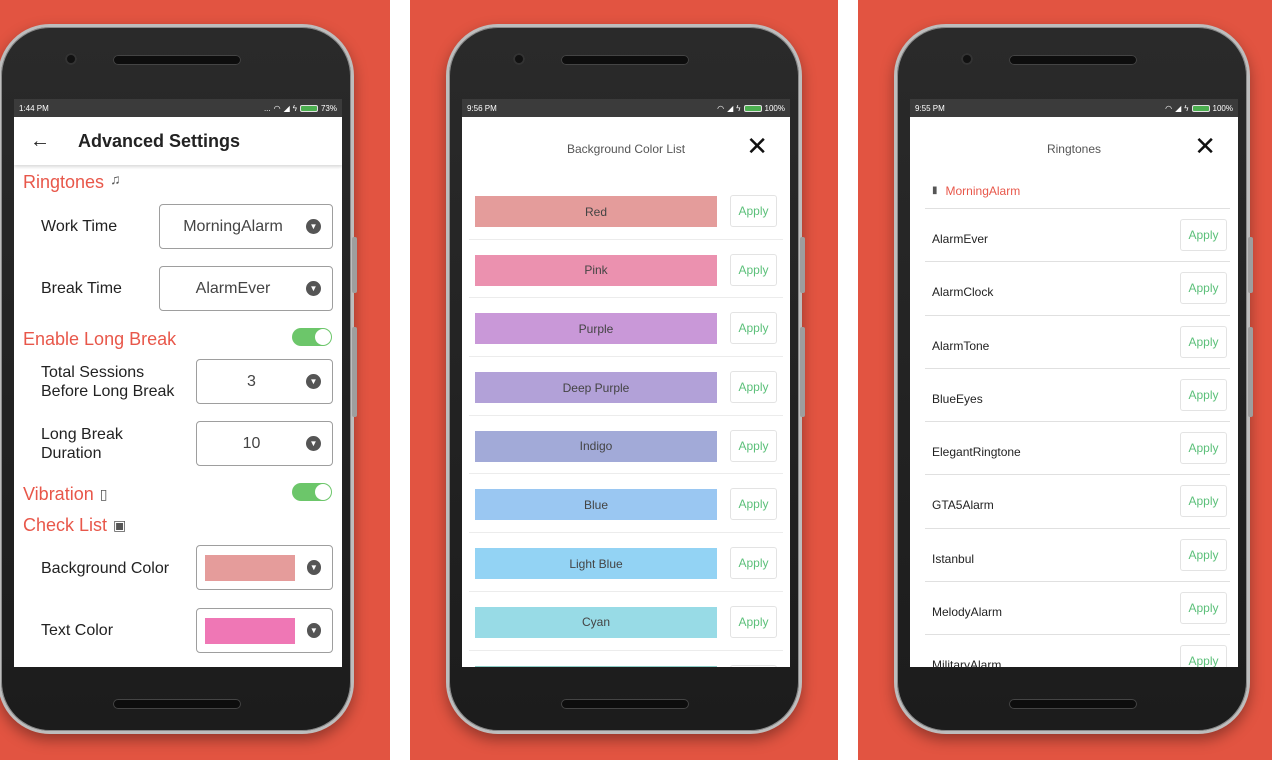  I want to click on section-long-break: Enable Long Break, so click(100, 339).